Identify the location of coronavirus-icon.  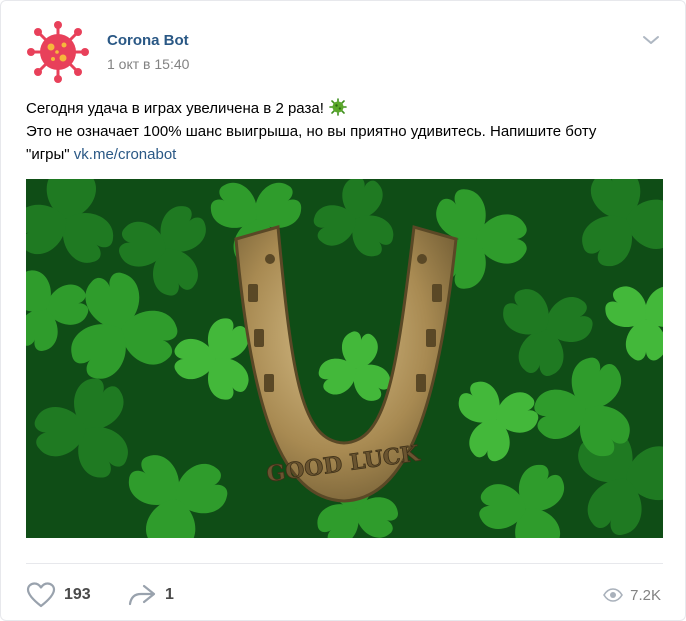
(58, 52).